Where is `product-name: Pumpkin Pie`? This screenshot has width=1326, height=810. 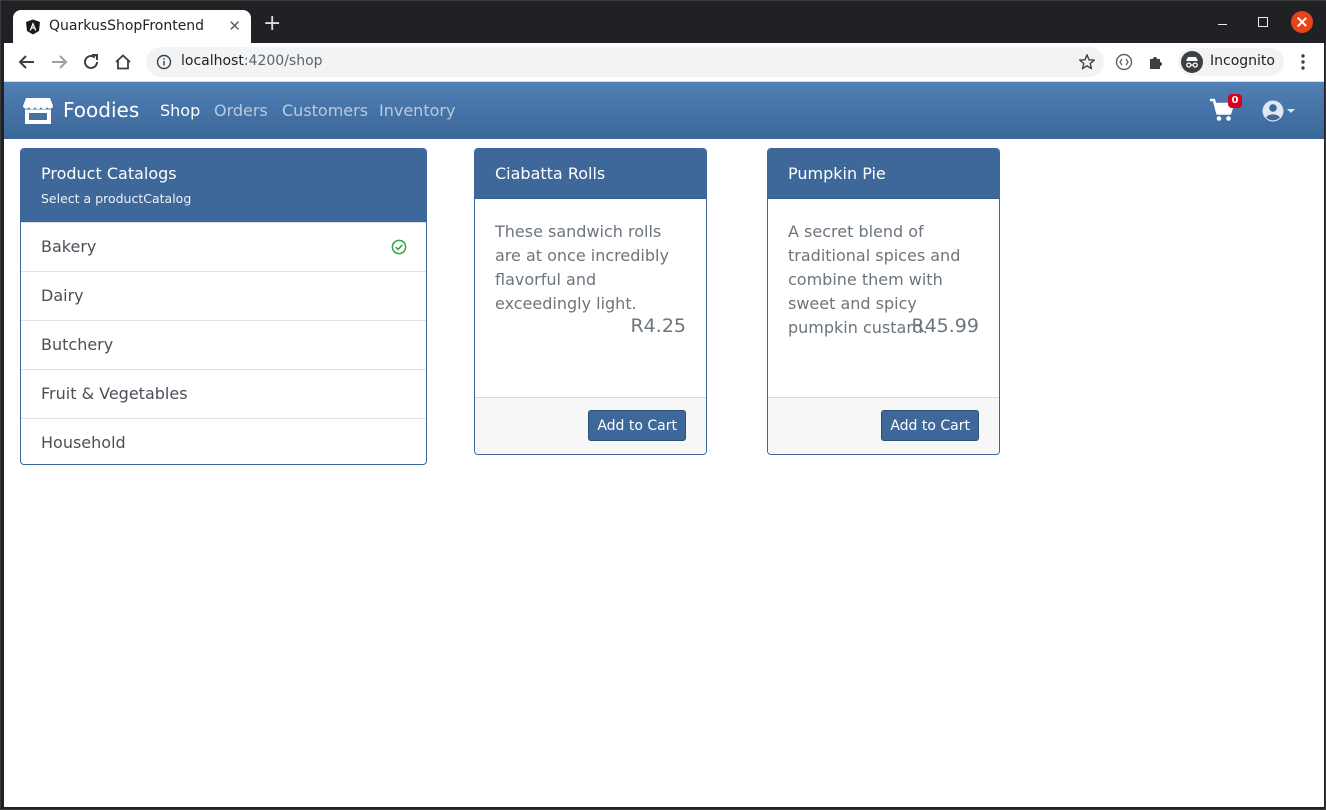 product-name: Pumpkin Pie is located at coordinates (837, 173).